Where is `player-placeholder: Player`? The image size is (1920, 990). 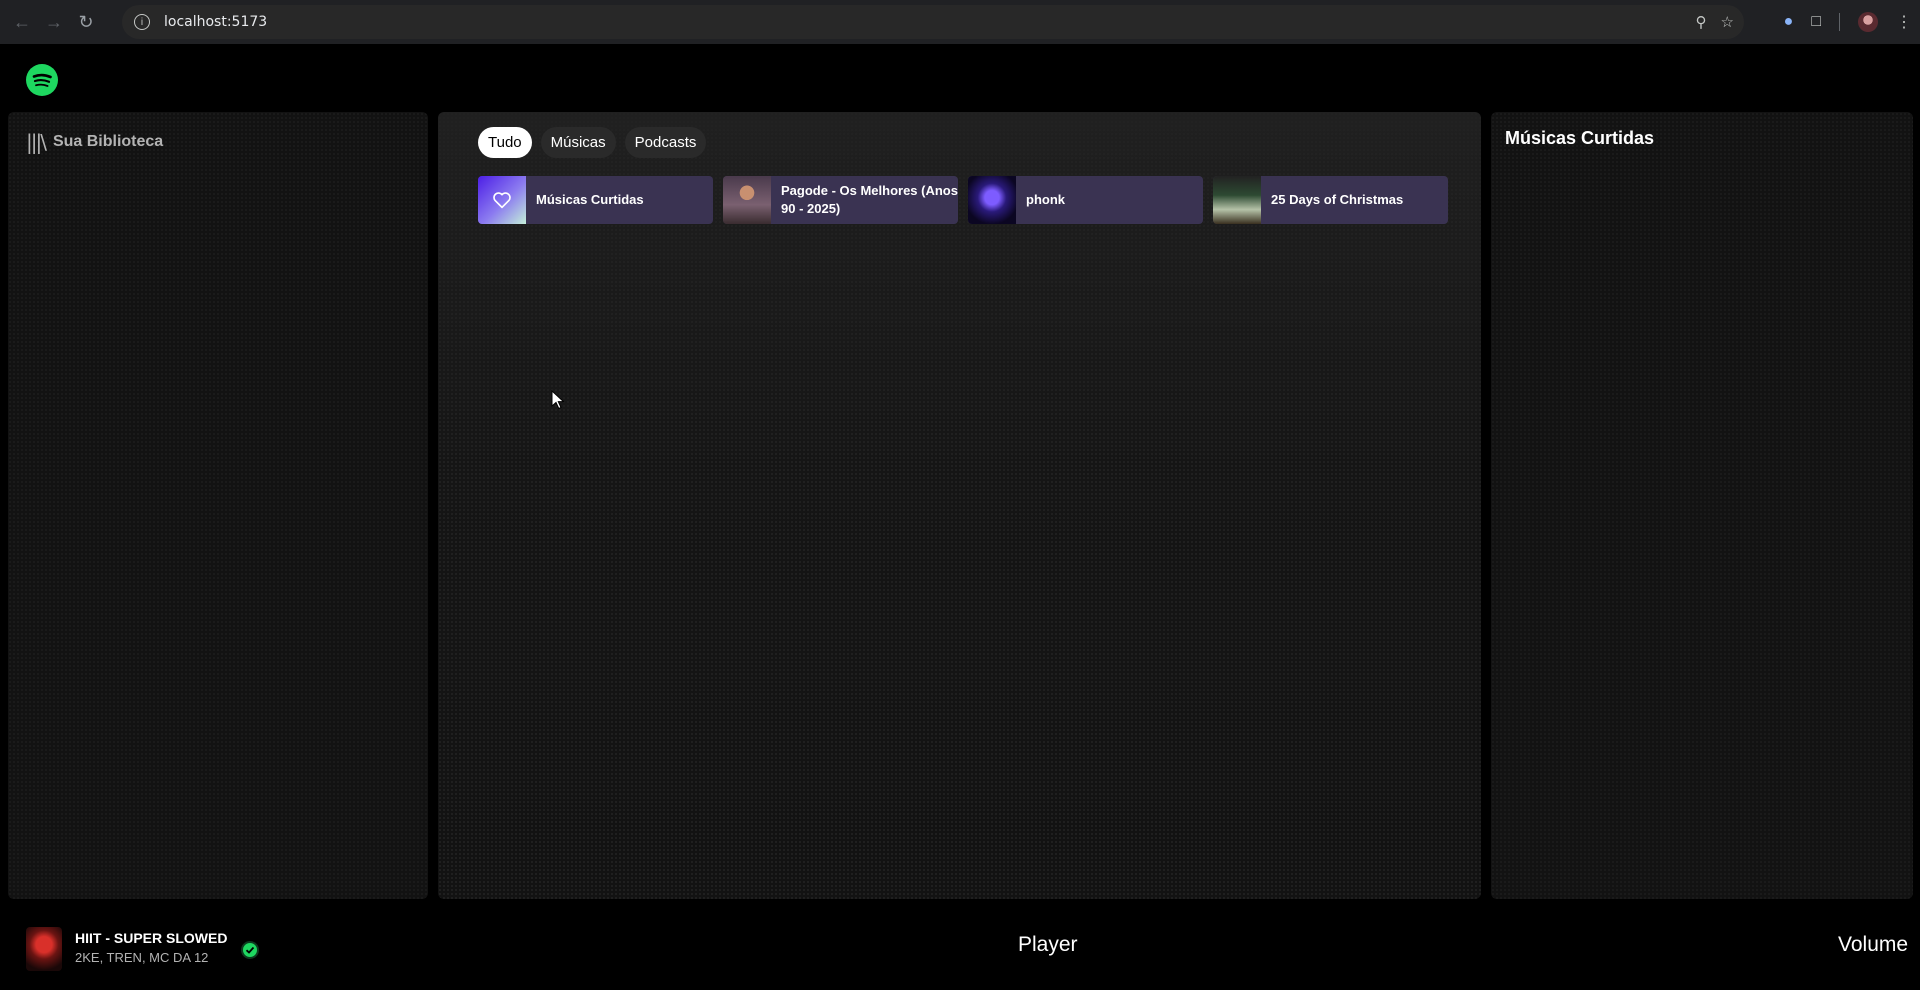
player-placeholder: Player is located at coordinates (1048, 944).